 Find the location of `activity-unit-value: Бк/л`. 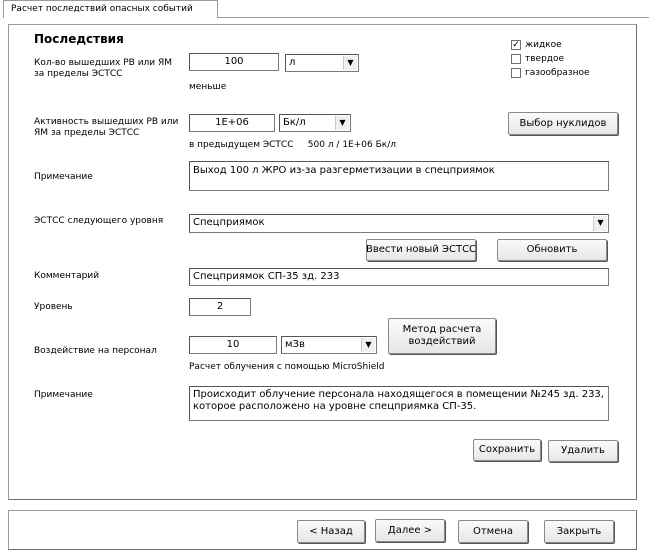

activity-unit-value: Бк/л is located at coordinates (294, 122).